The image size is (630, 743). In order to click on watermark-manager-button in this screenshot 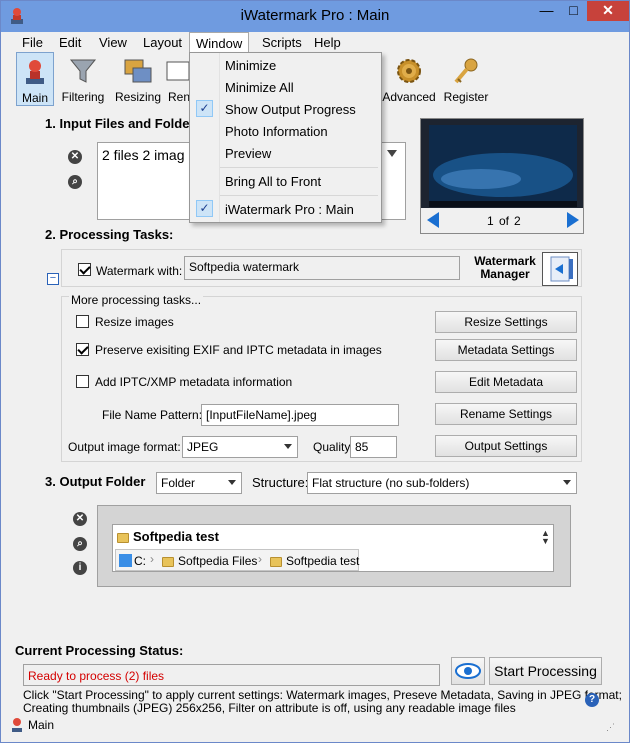, I will do `click(560, 269)`.